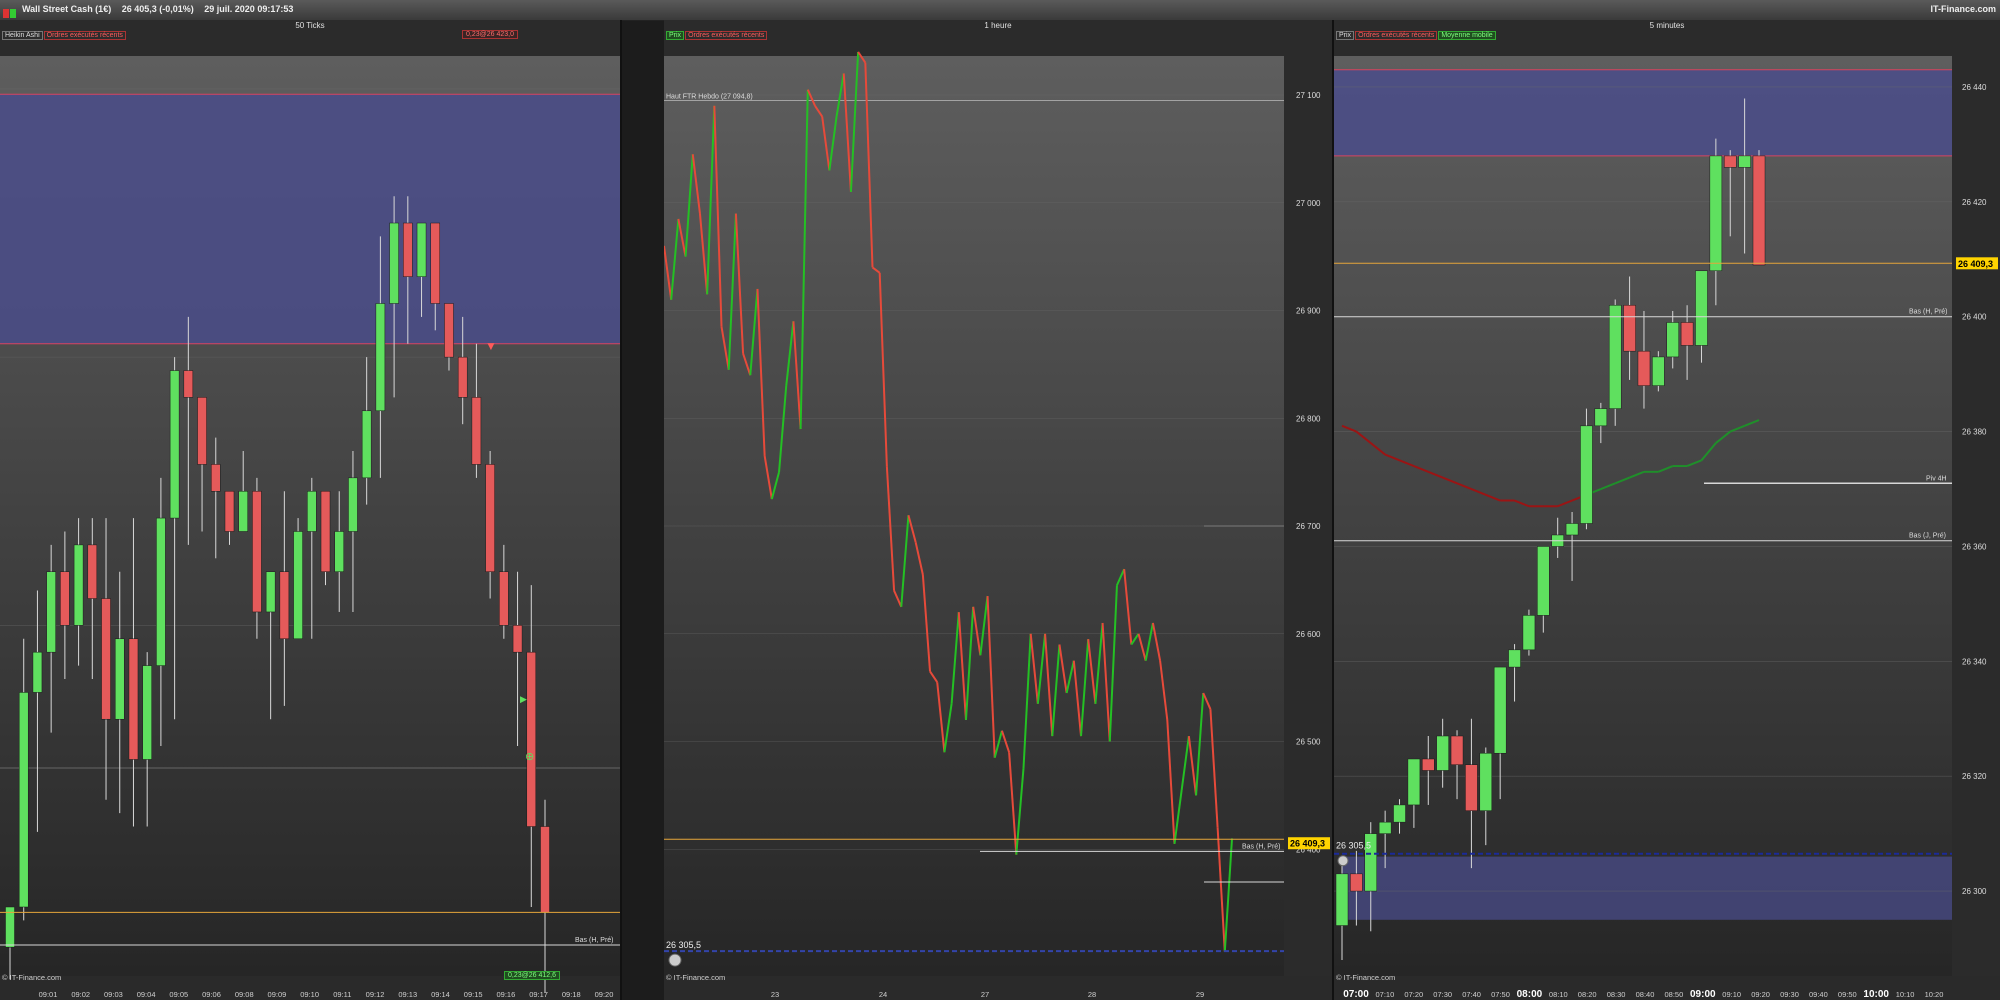 This screenshot has height=1000, width=2000. Describe the element at coordinates (1936, 478) in the screenshot. I see `pivot-label: Piv 4H` at that location.